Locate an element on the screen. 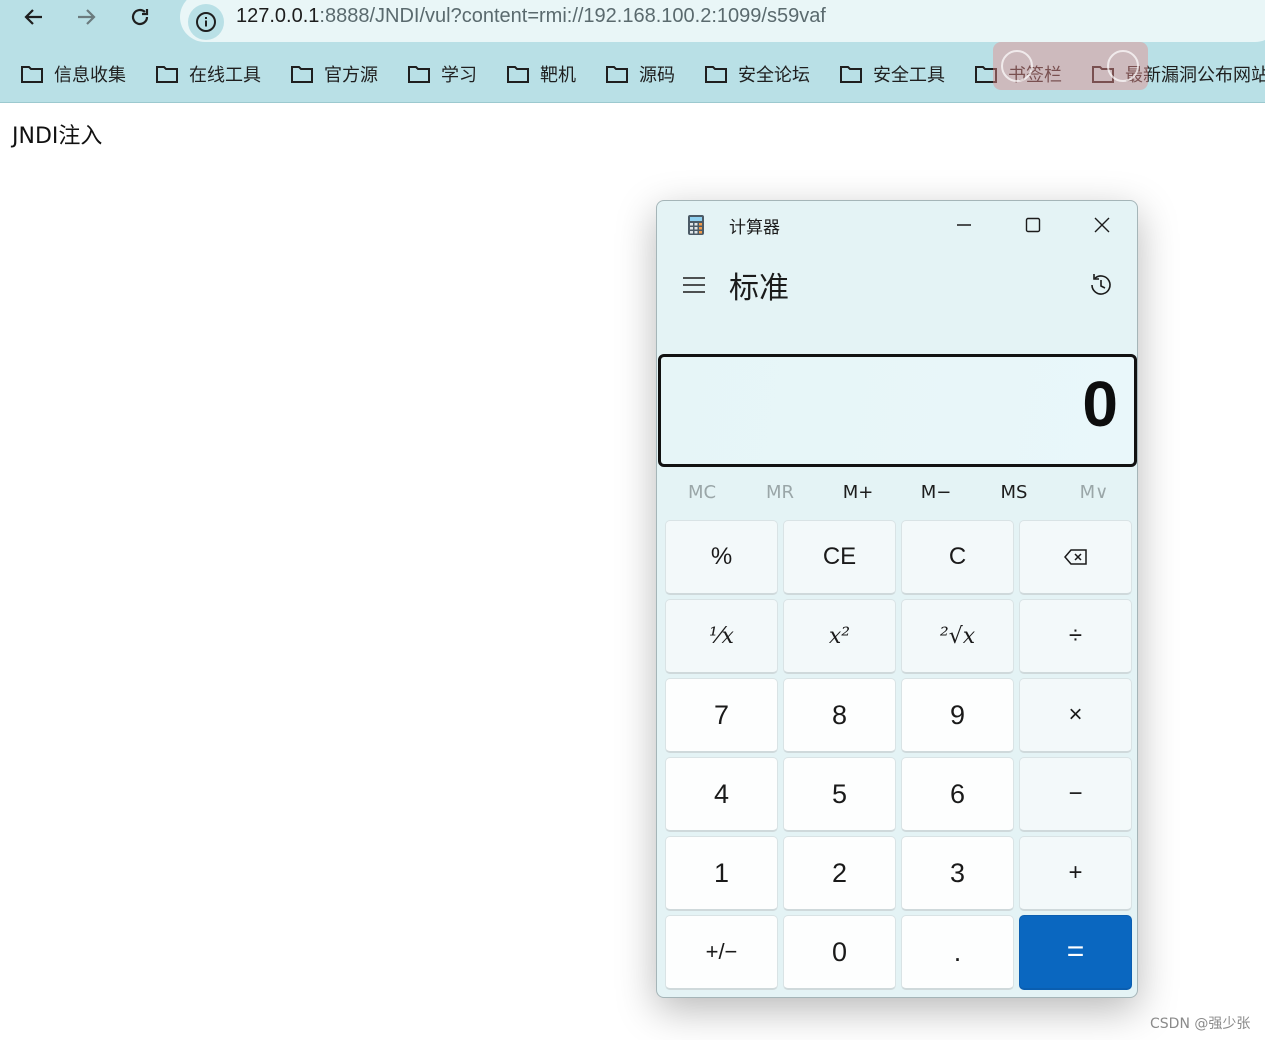 Image resolution: width=1265 pixels, height=1040 pixels. digit-8-button: 8 is located at coordinates (839, 715).